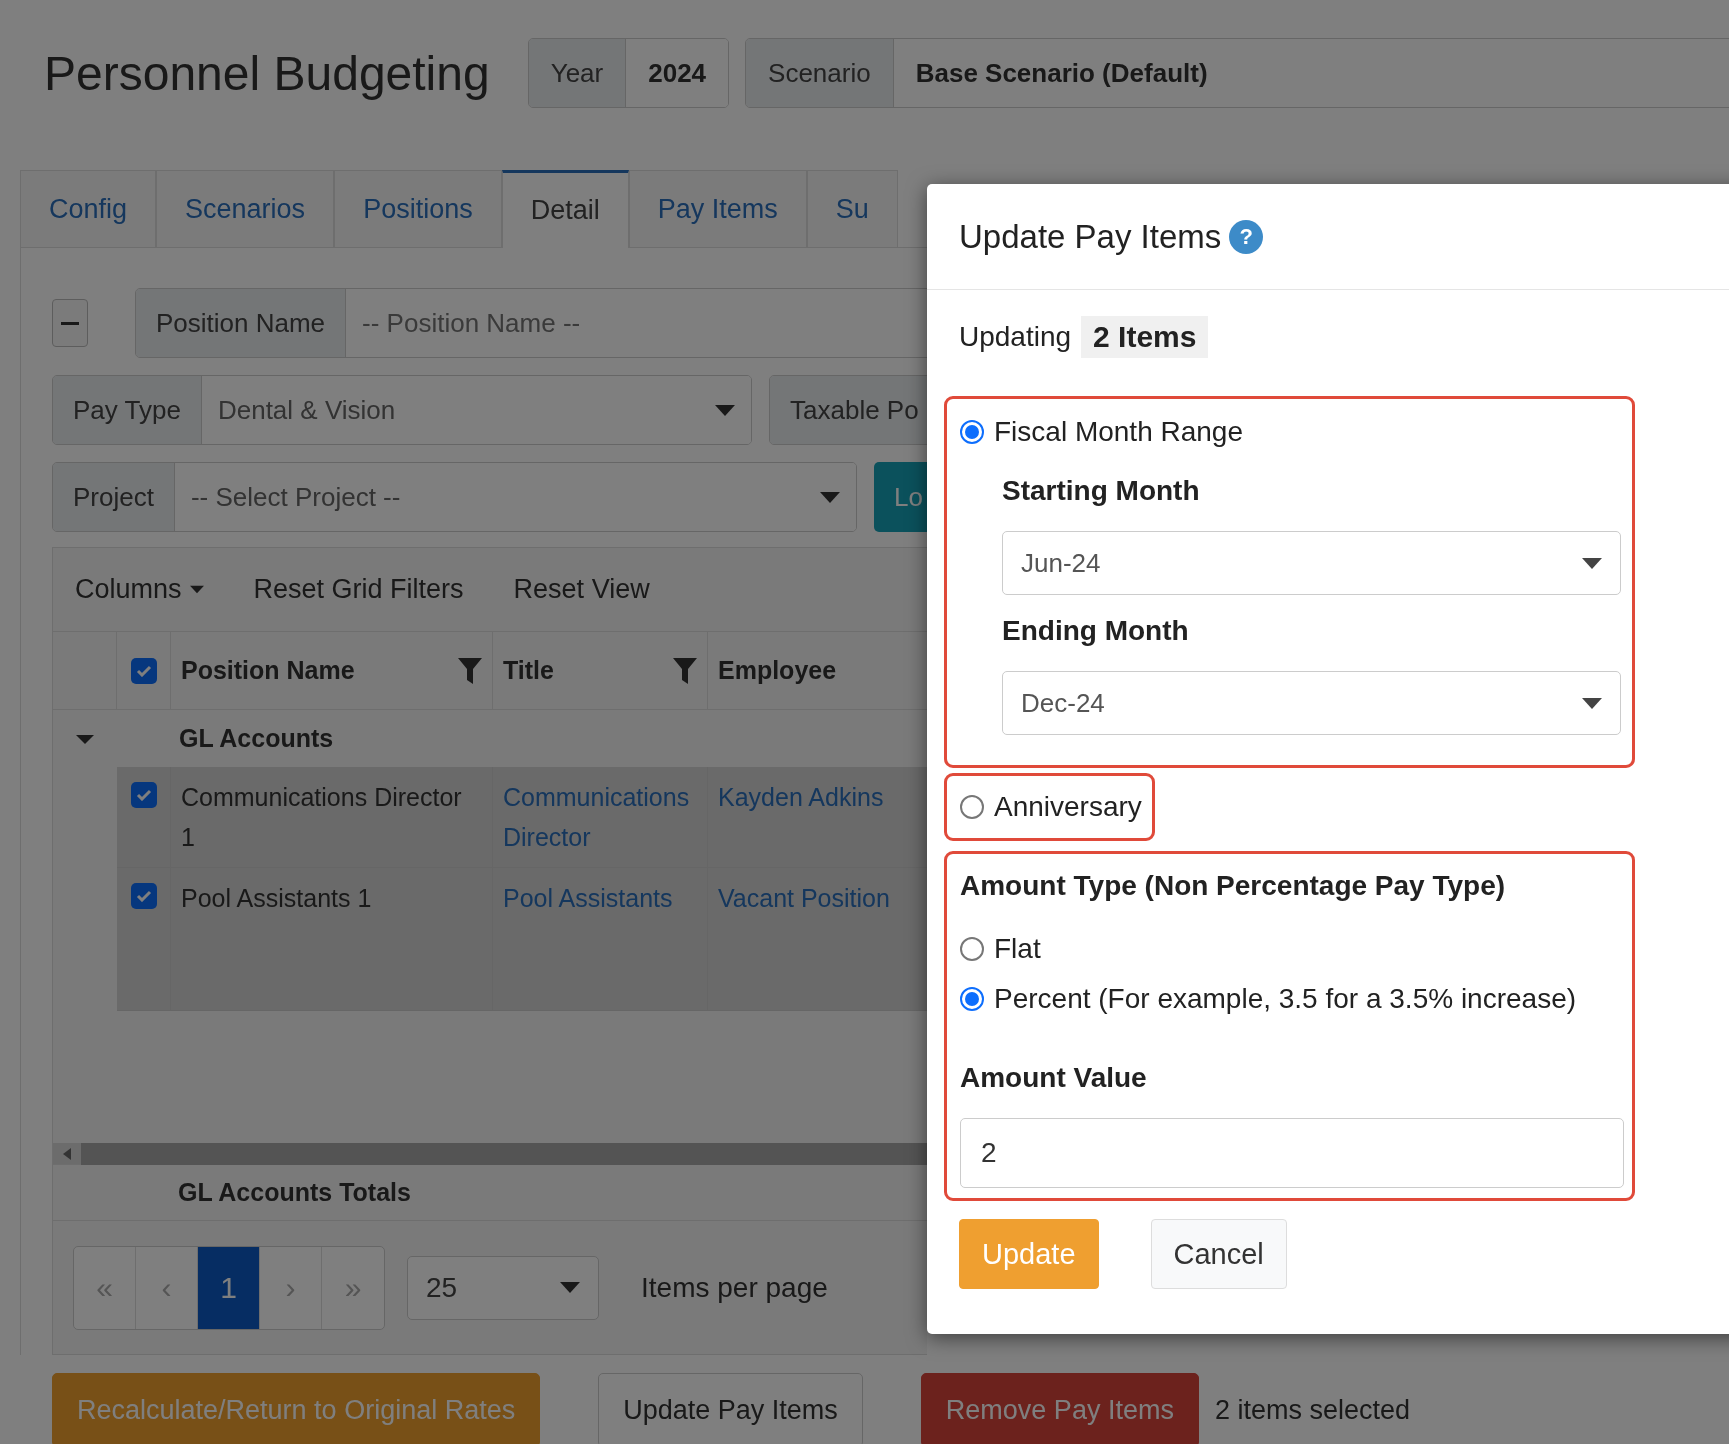  What do you see at coordinates (730, 1408) in the screenshot?
I see `action-button: Update Pay Items` at bounding box center [730, 1408].